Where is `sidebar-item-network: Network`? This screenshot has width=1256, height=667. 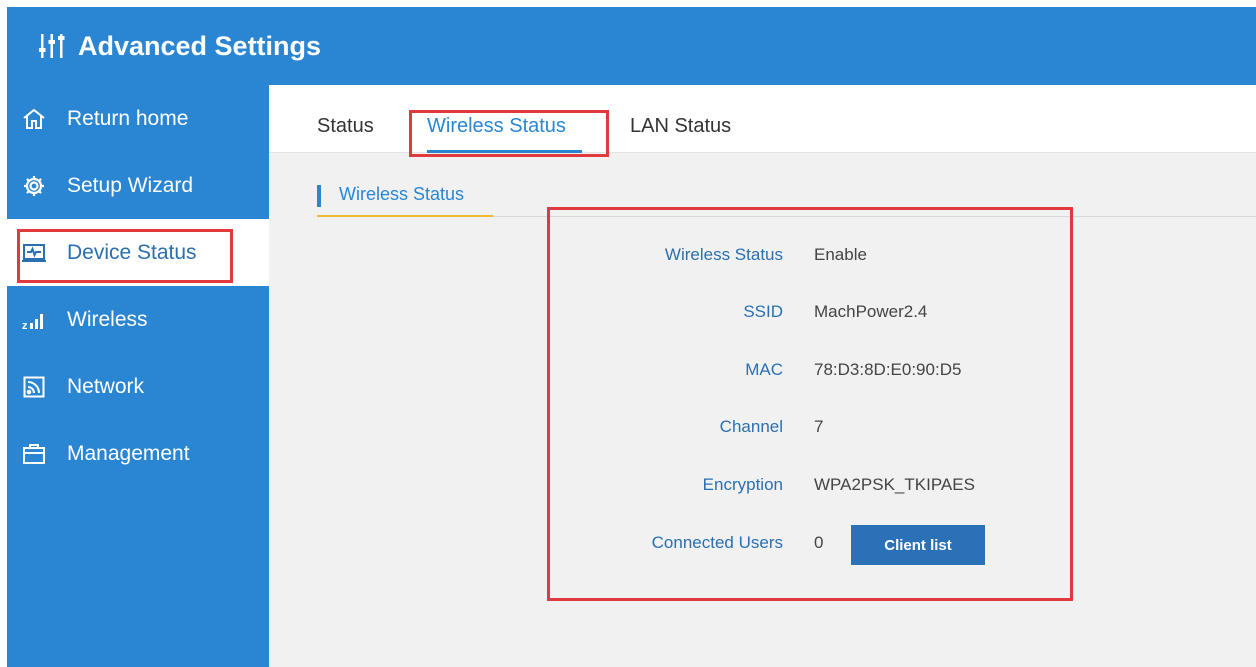 sidebar-item-network: Network is located at coordinates (138, 386).